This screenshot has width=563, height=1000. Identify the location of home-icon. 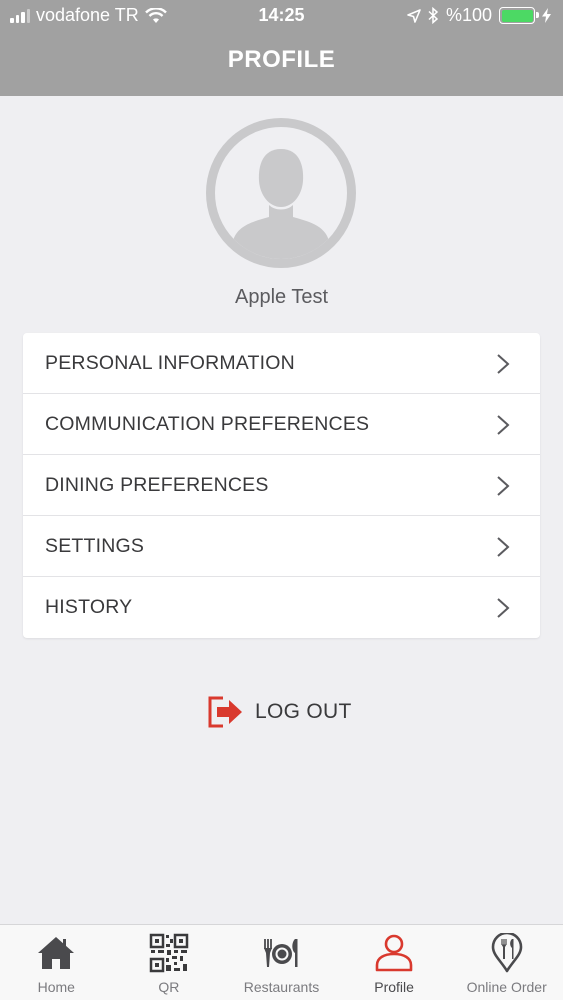
(56, 953).